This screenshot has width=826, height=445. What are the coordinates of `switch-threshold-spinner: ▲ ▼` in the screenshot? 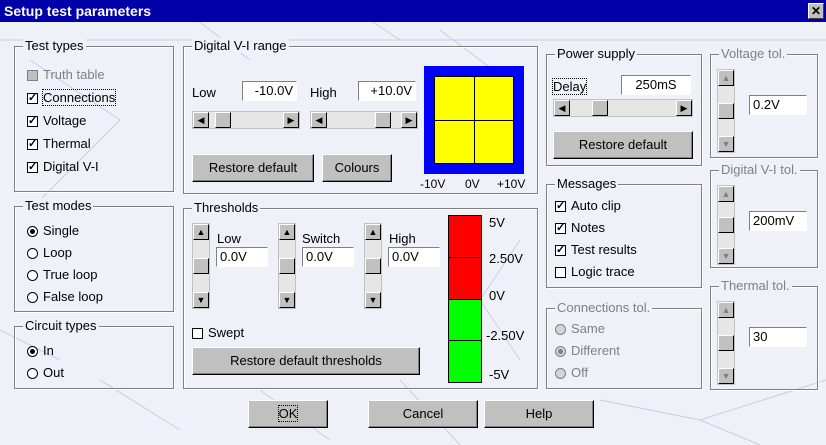 It's located at (287, 266).